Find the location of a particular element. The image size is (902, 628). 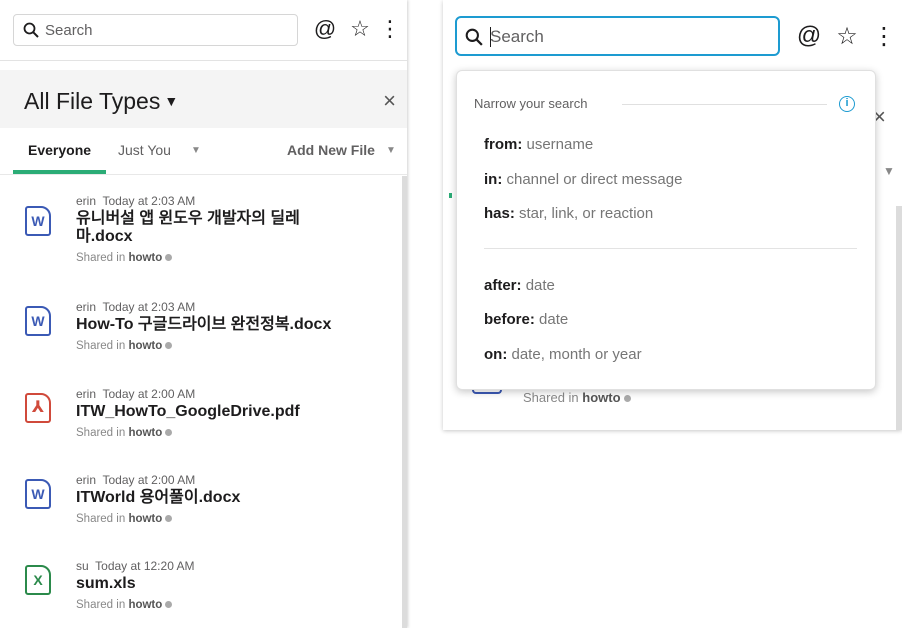

file-name: ITWorld 용어풀이.docx is located at coordinates (226, 498).